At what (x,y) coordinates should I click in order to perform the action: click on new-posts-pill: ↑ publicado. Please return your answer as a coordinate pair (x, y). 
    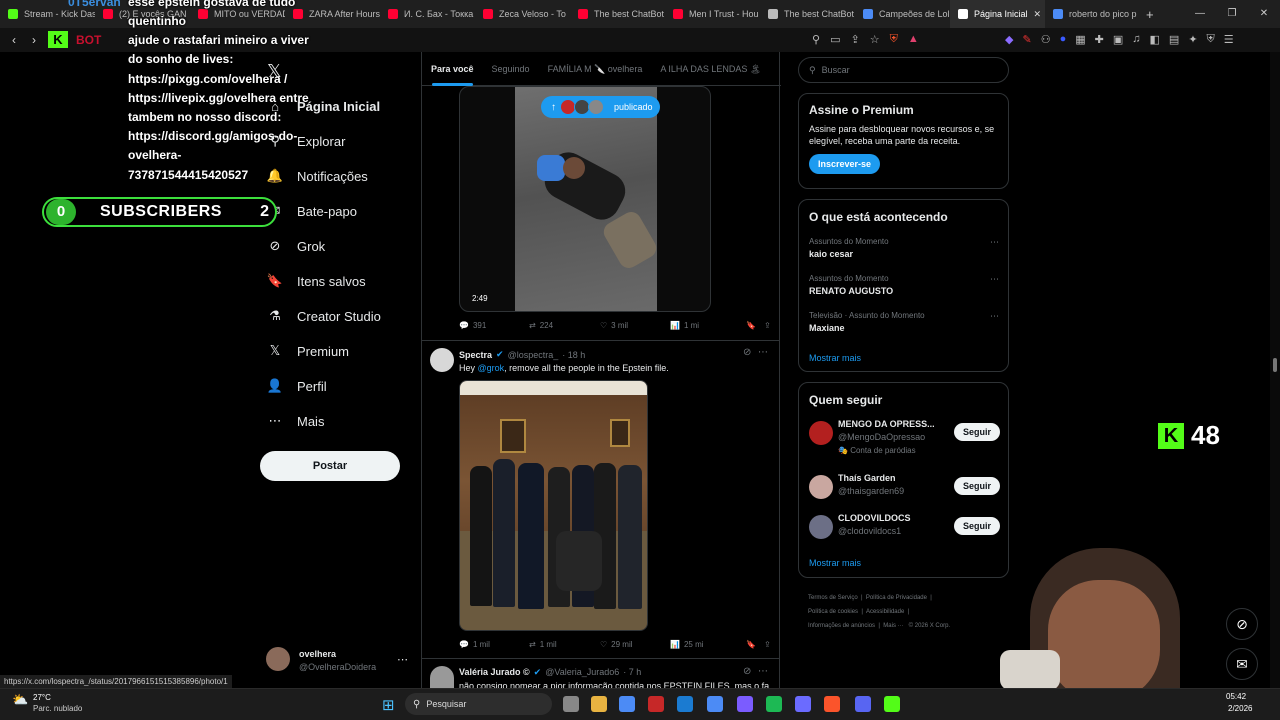
    Looking at the image, I should click on (600, 107).